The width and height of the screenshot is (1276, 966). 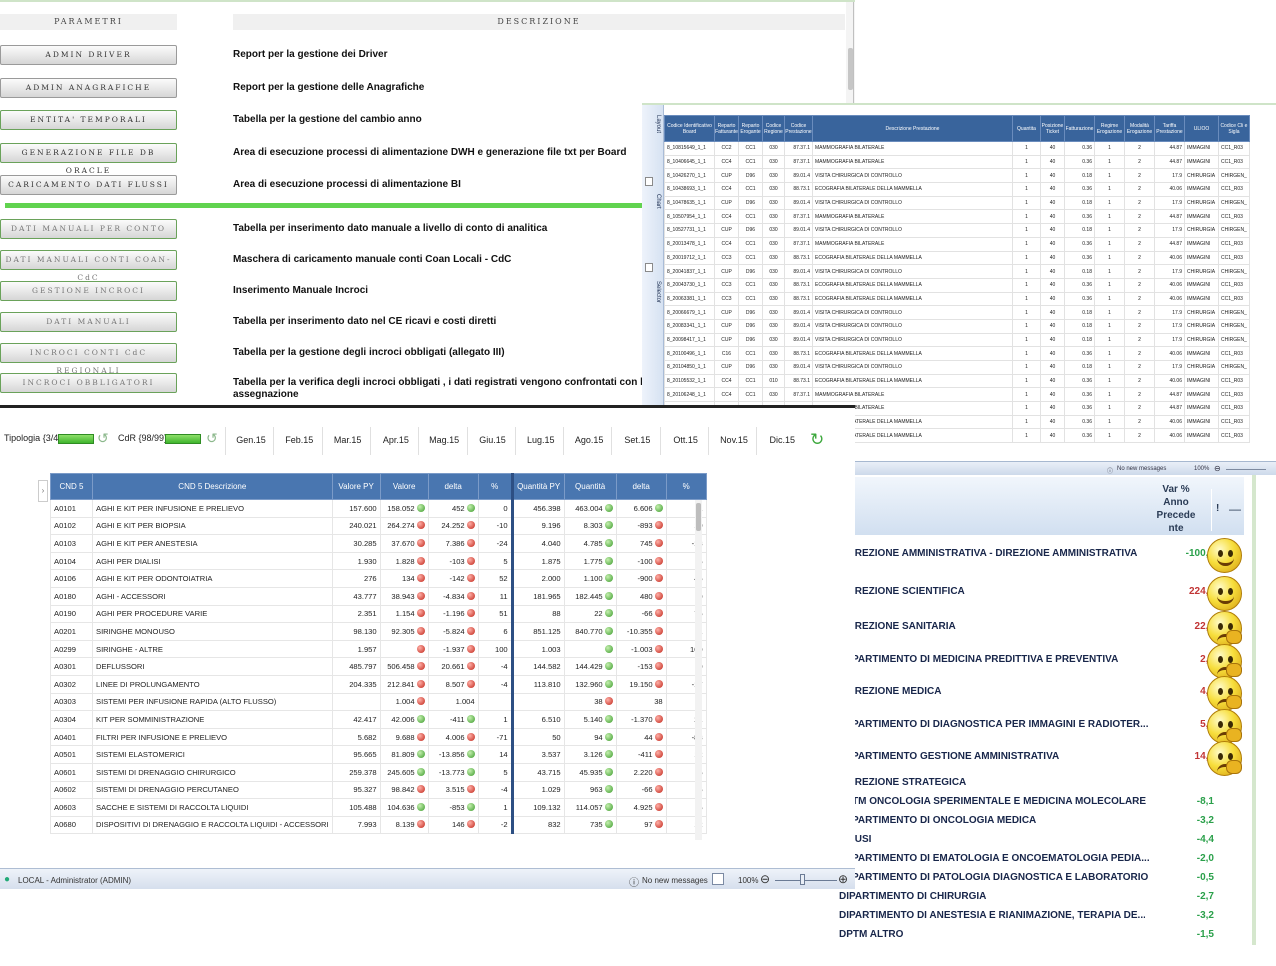 What do you see at coordinates (541, 440) in the screenshot?
I see `month-button: Lug.15` at bounding box center [541, 440].